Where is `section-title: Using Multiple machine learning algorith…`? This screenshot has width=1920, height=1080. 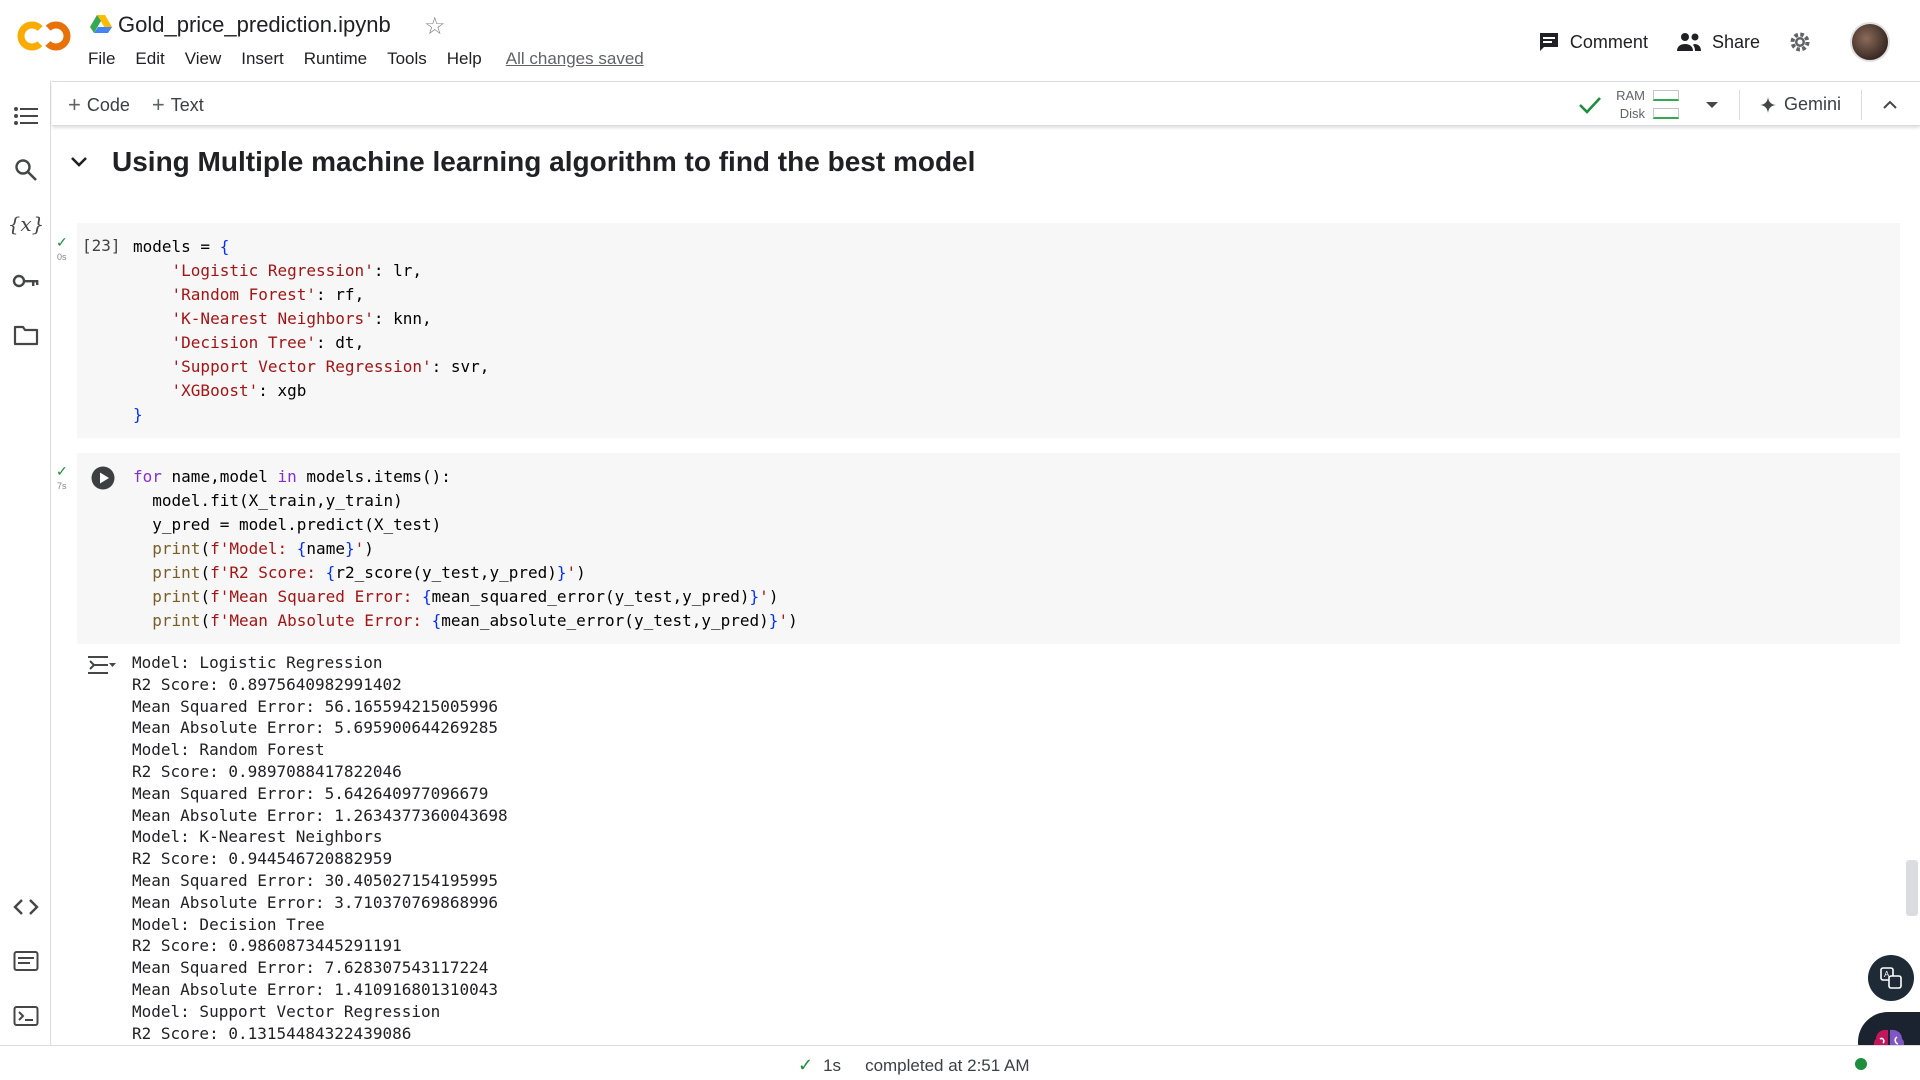
section-title: Using Multiple machine learning algorith… is located at coordinates (544, 161).